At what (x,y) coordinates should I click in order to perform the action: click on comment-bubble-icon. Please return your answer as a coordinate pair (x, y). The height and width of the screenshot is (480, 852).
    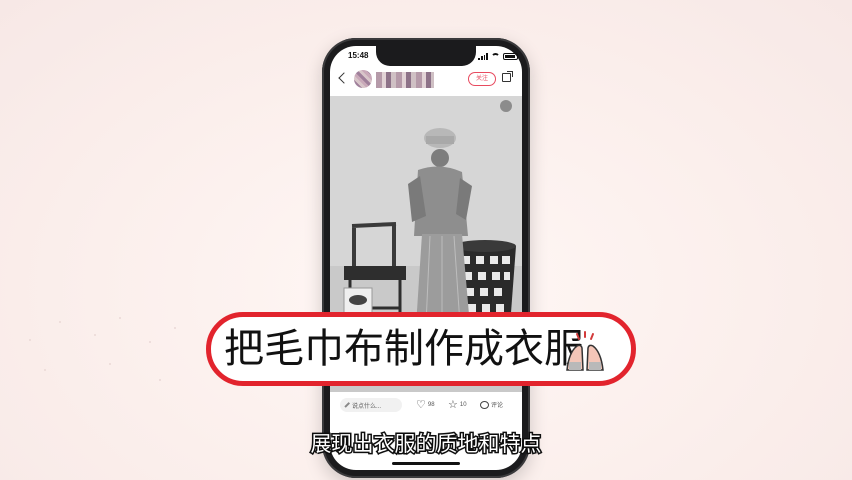
    Looking at the image, I should click on (484, 404).